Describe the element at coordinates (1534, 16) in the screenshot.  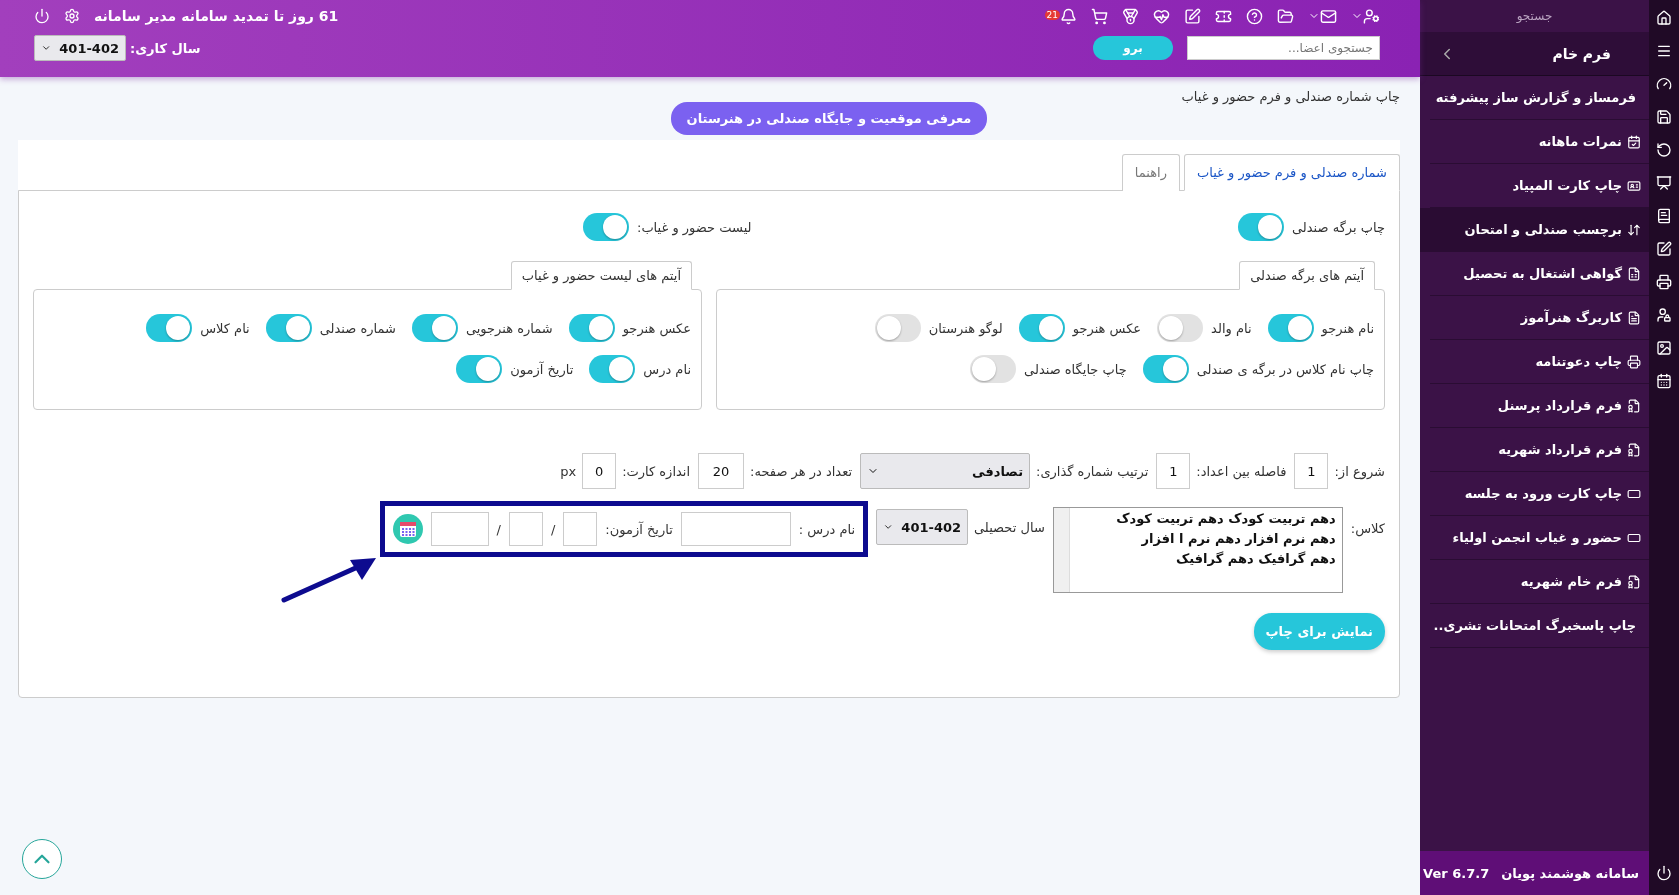
I see `search-field: جستجو` at that location.